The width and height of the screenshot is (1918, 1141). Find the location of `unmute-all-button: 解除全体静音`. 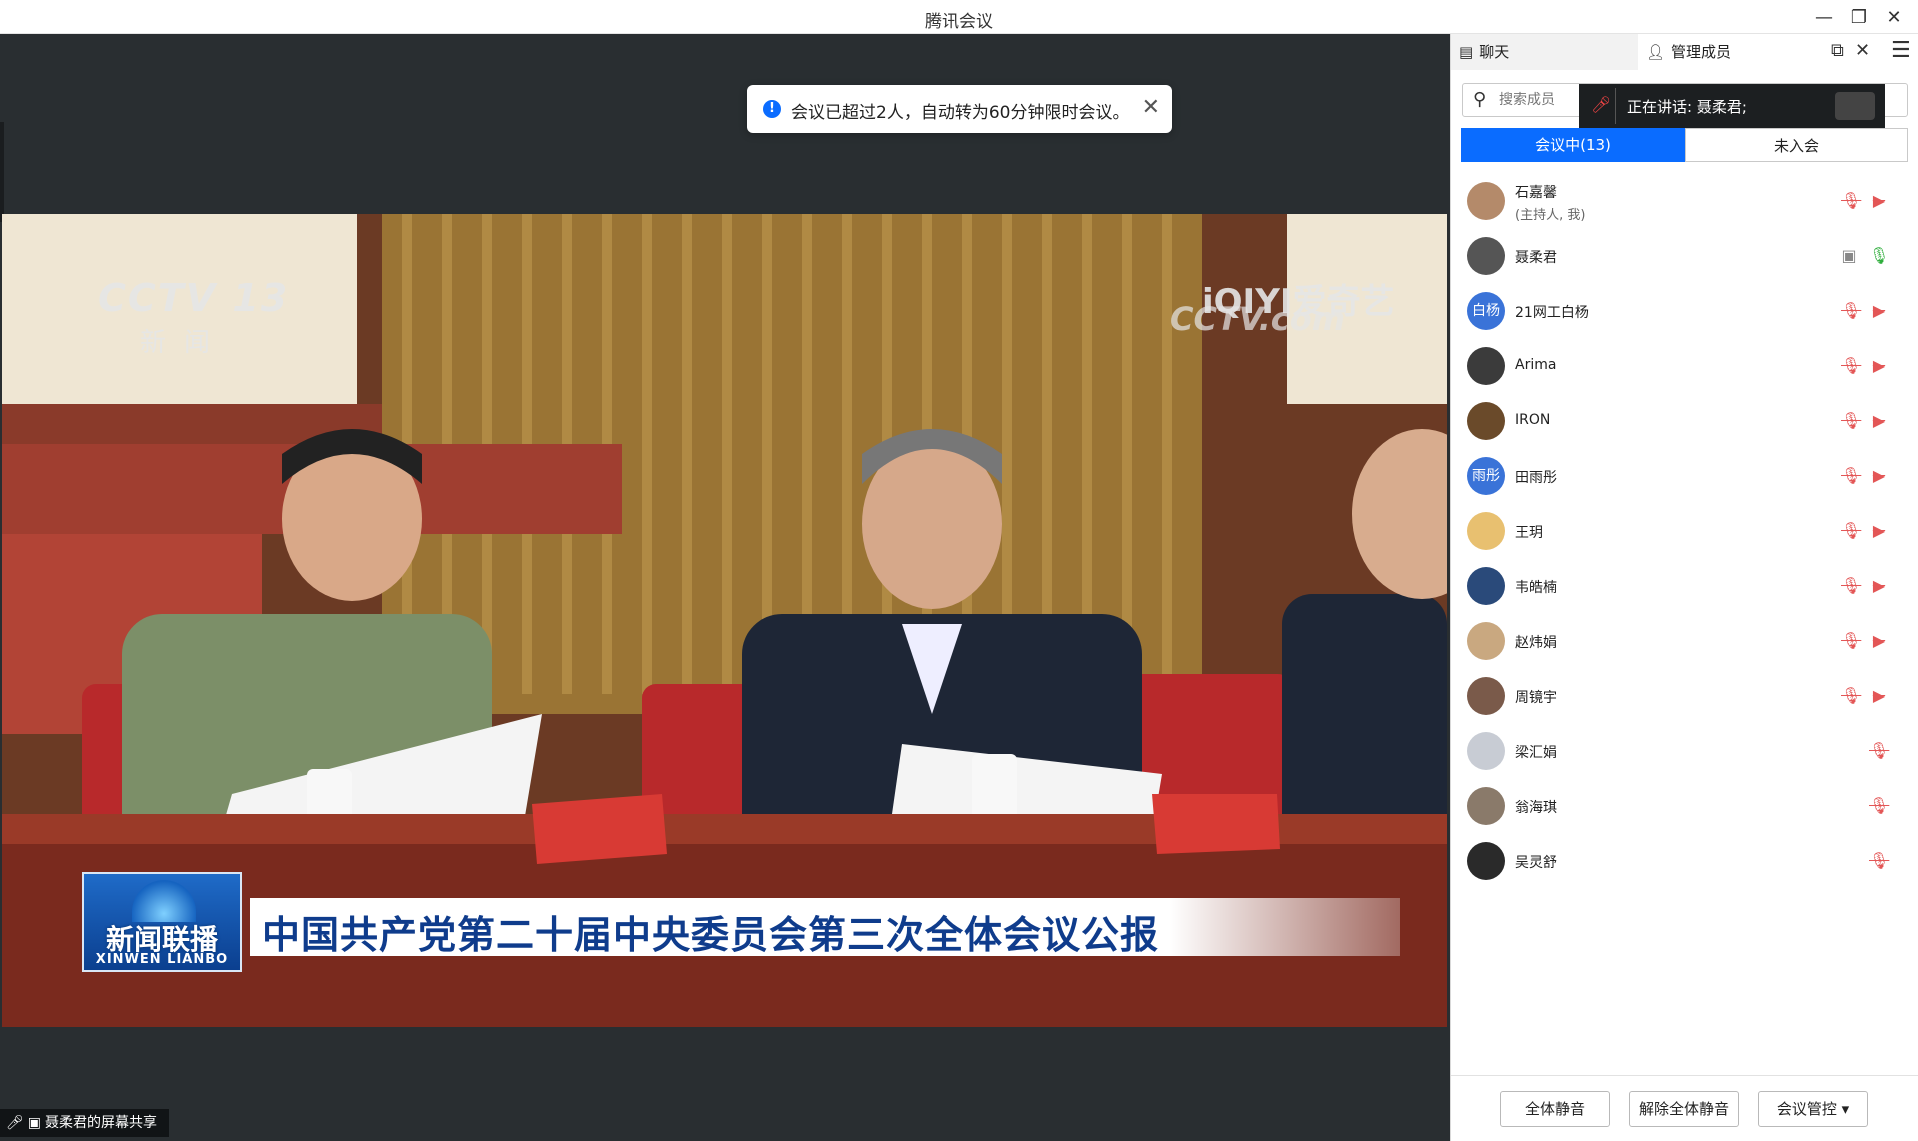

unmute-all-button: 解除全体静音 is located at coordinates (1684, 1109).